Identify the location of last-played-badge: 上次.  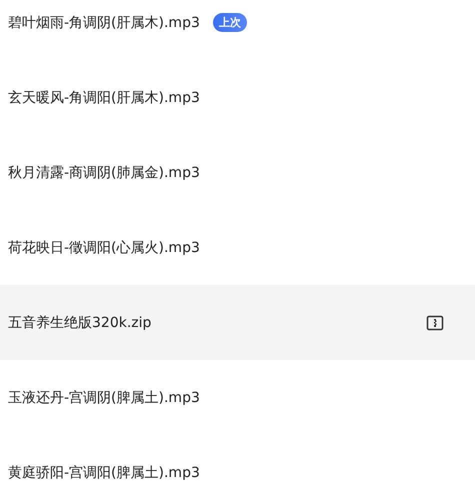
(229, 22).